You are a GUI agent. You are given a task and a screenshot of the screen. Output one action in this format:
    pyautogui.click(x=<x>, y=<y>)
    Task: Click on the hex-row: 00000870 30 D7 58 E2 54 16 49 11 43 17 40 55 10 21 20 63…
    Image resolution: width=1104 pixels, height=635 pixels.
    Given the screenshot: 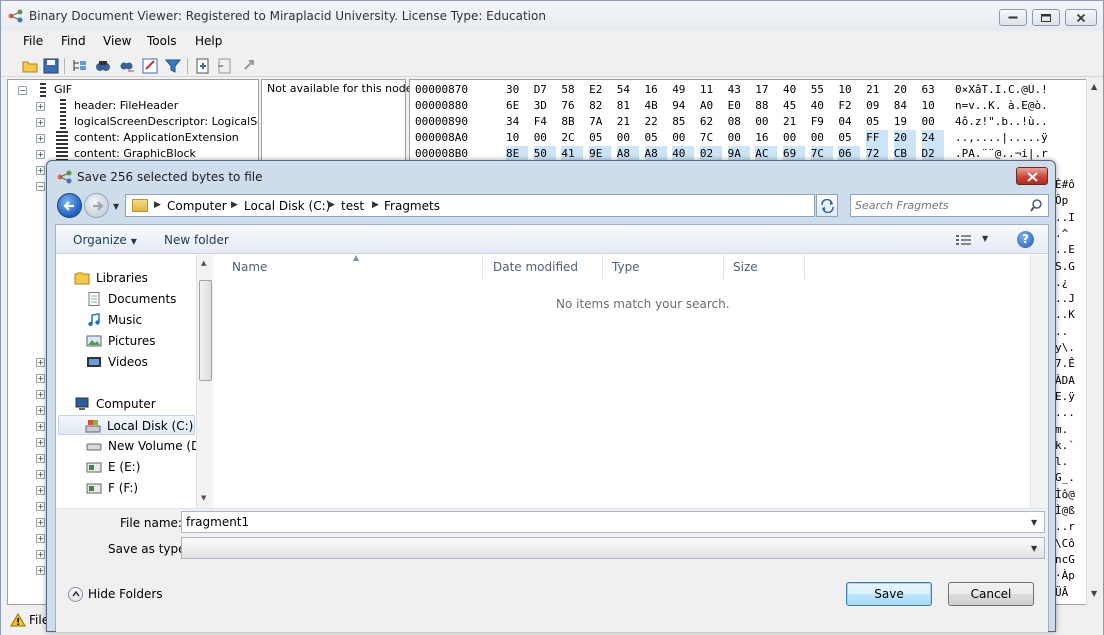 What is the action you would take?
    pyautogui.click(x=750, y=90)
    